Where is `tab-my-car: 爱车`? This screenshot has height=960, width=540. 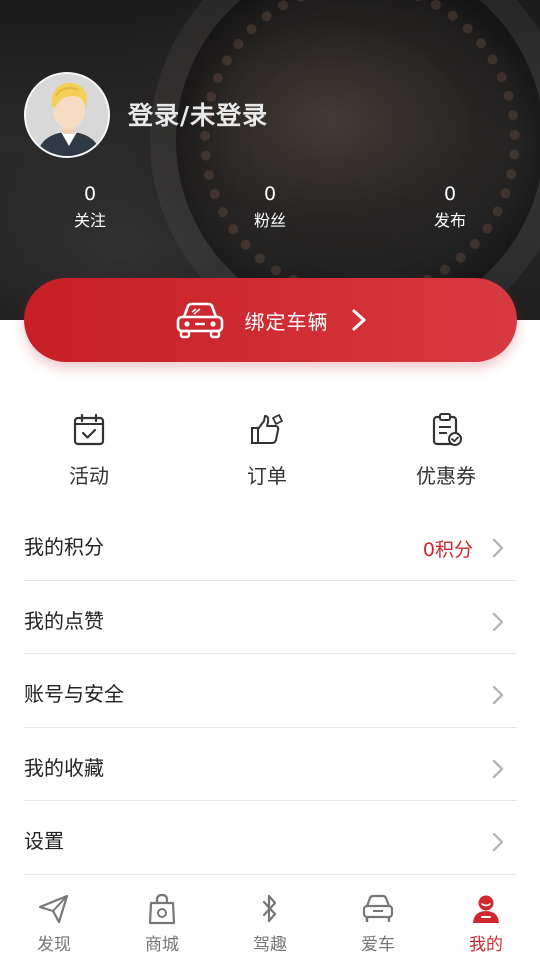 tab-my-car: 爱车 is located at coordinates (378, 923).